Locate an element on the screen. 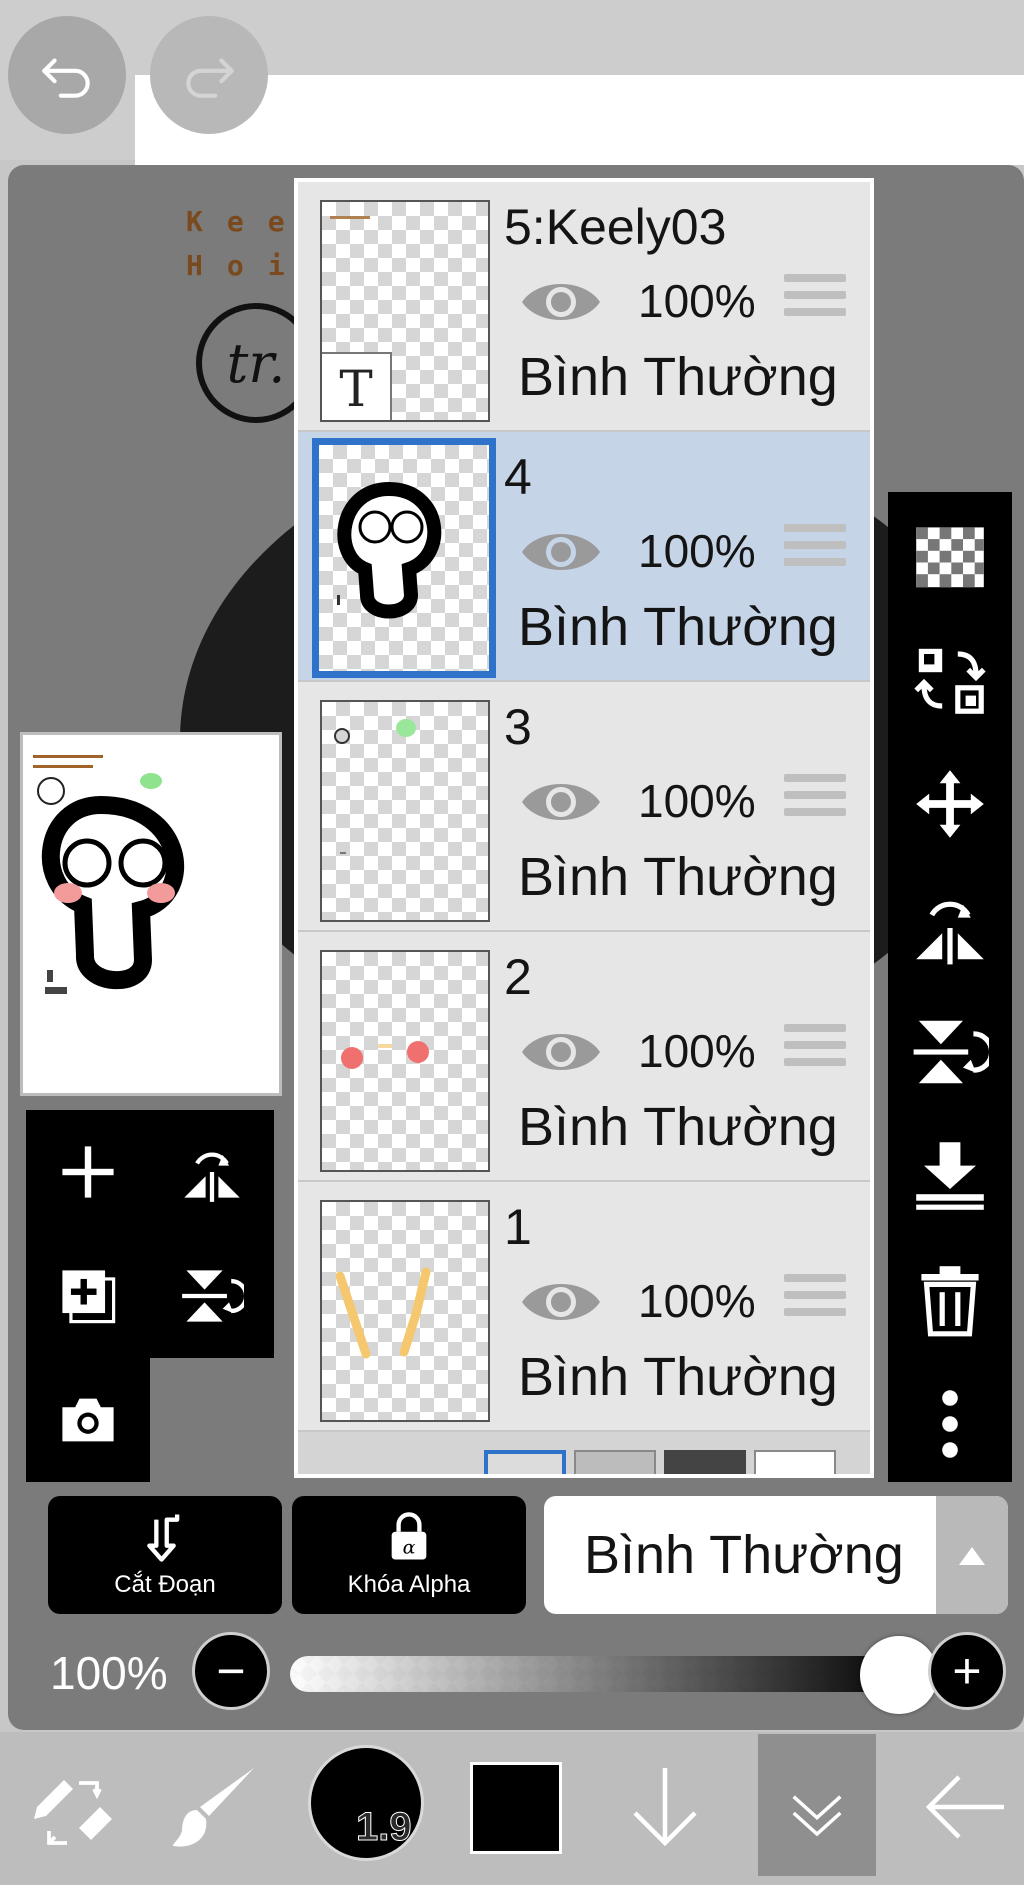  layer-name: 5:Keely03 is located at coordinates (615, 227).